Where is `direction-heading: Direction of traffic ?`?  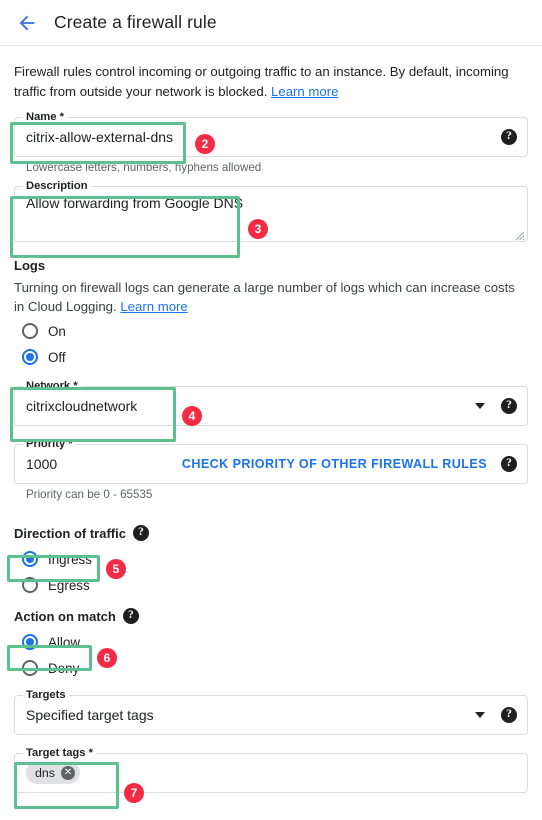
direction-heading: Direction of traffic ? is located at coordinates (271, 533).